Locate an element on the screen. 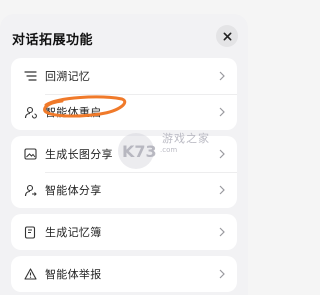 Image resolution: width=320 pixels, height=295 pixels. menu-card-4: 智能体举报 is located at coordinates (124, 274).